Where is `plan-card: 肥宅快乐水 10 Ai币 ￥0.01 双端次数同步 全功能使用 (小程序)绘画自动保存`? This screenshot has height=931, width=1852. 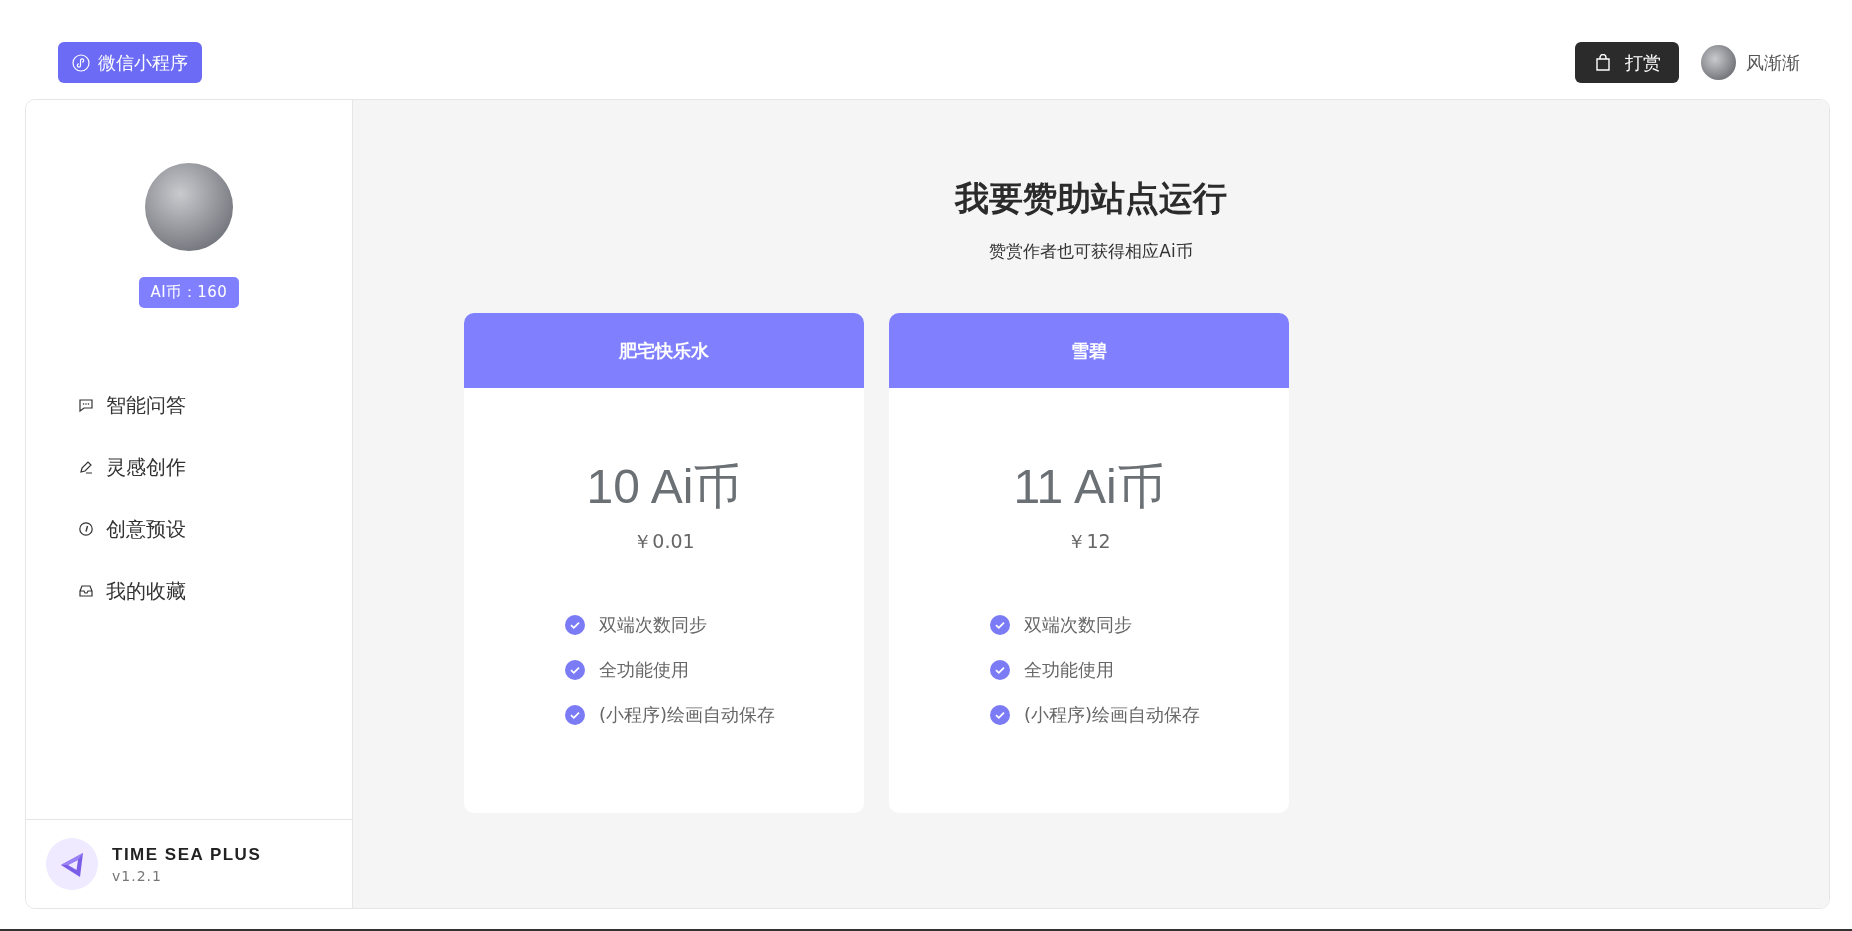 plan-card: 肥宅快乐水 10 Ai币 ￥0.01 双端次数同步 全功能使用 (小程序)绘画自动保存 is located at coordinates (664, 563).